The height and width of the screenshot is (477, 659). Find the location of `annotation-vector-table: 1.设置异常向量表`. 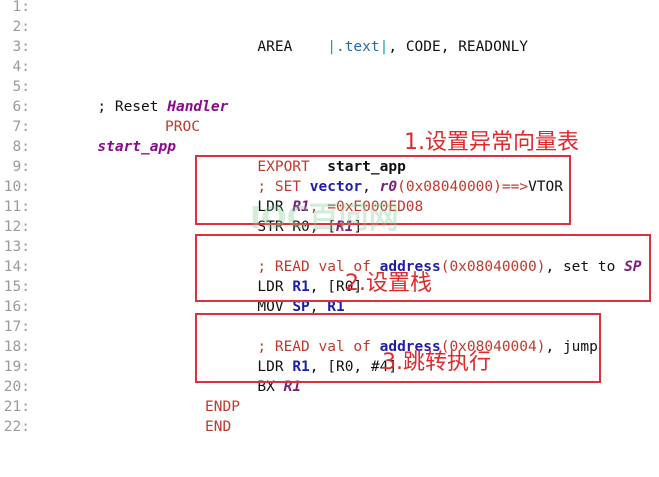

annotation-vector-table: 1.设置异常向量表 is located at coordinates (491, 142).